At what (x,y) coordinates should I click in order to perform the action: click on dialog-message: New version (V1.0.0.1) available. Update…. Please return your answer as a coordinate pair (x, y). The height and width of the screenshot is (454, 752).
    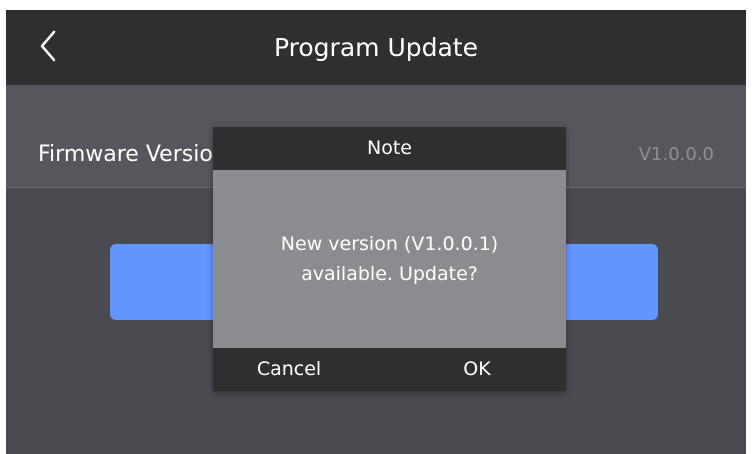
    Looking at the image, I should click on (389, 259).